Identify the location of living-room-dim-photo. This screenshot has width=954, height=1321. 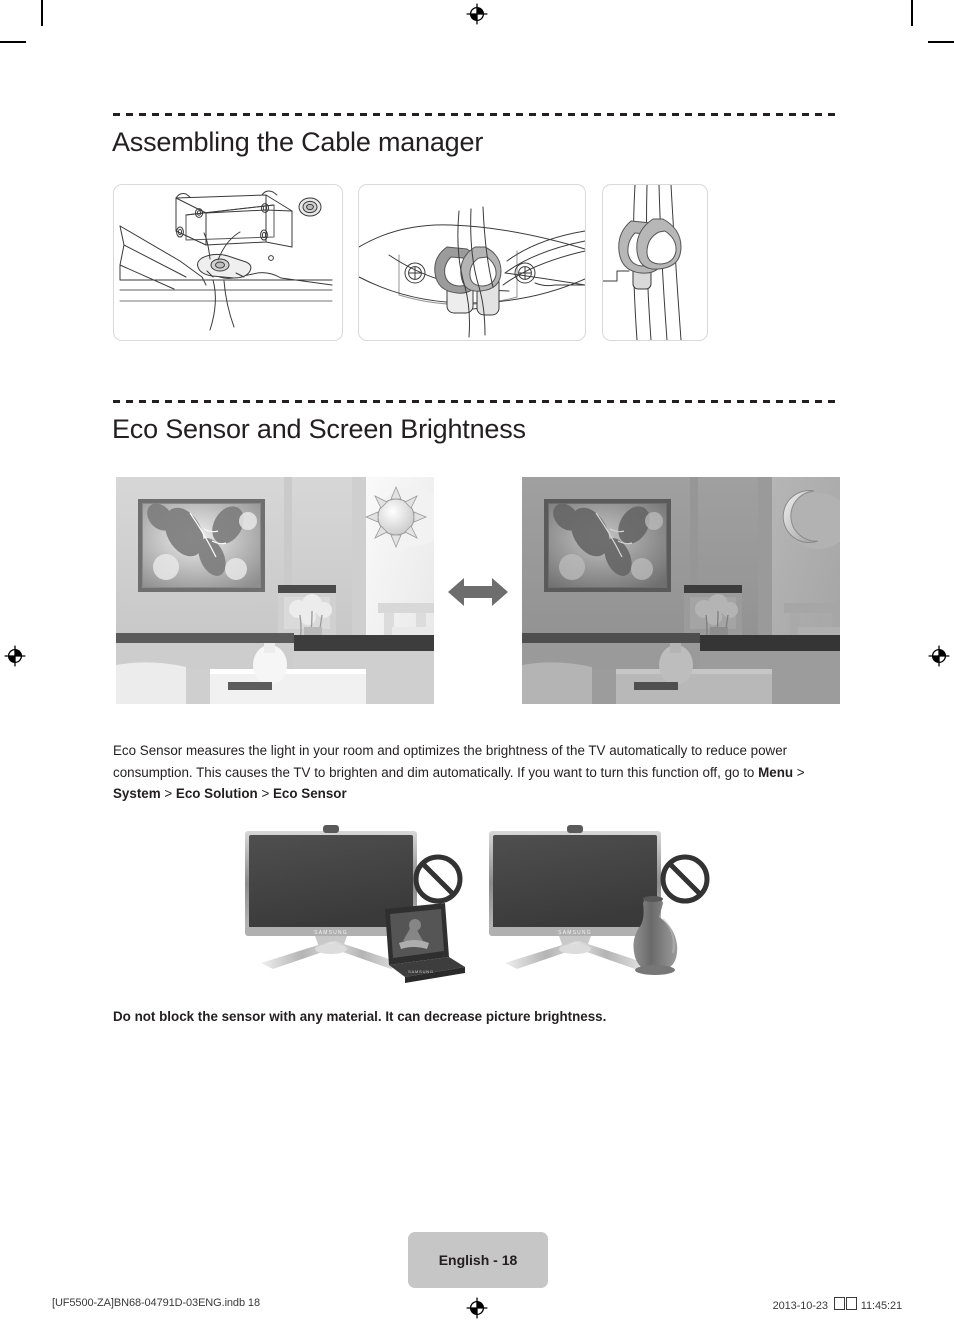
(681, 590).